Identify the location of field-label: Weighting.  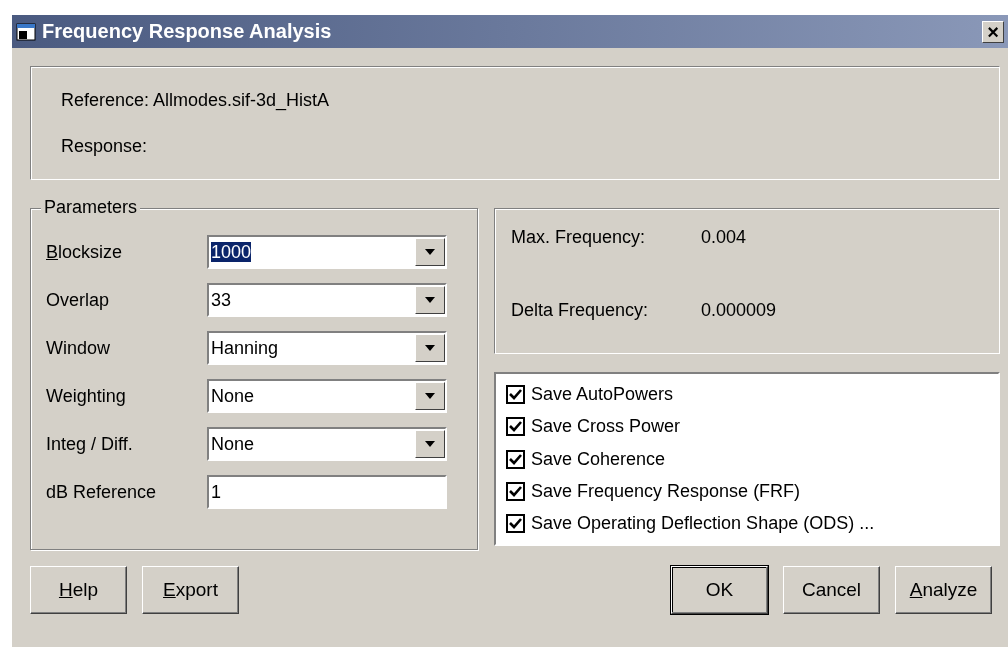
(86, 396).